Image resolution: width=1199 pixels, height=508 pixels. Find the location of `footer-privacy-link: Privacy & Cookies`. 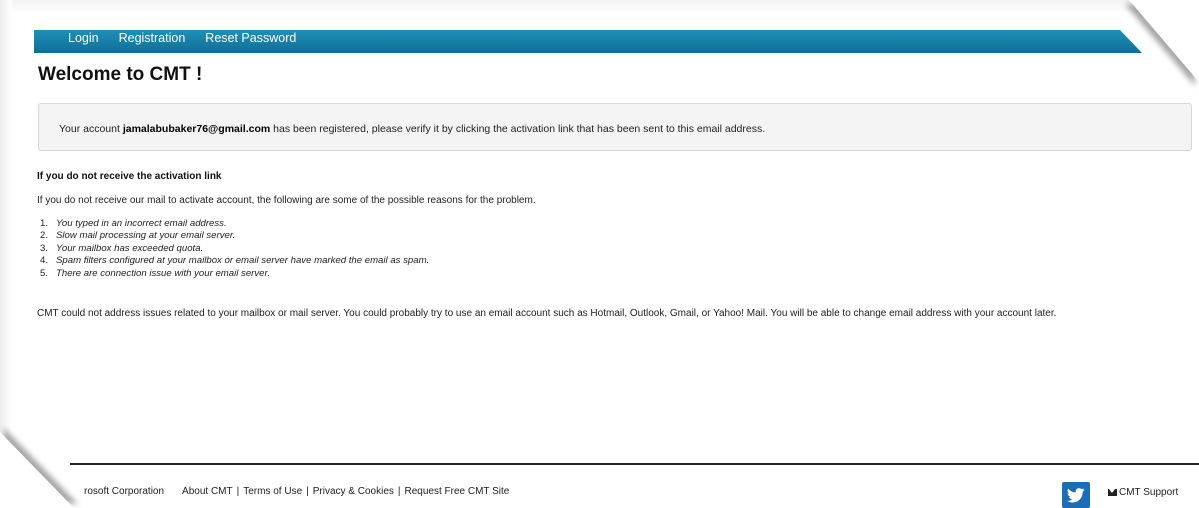

footer-privacy-link: Privacy & Cookies is located at coordinates (353, 491).